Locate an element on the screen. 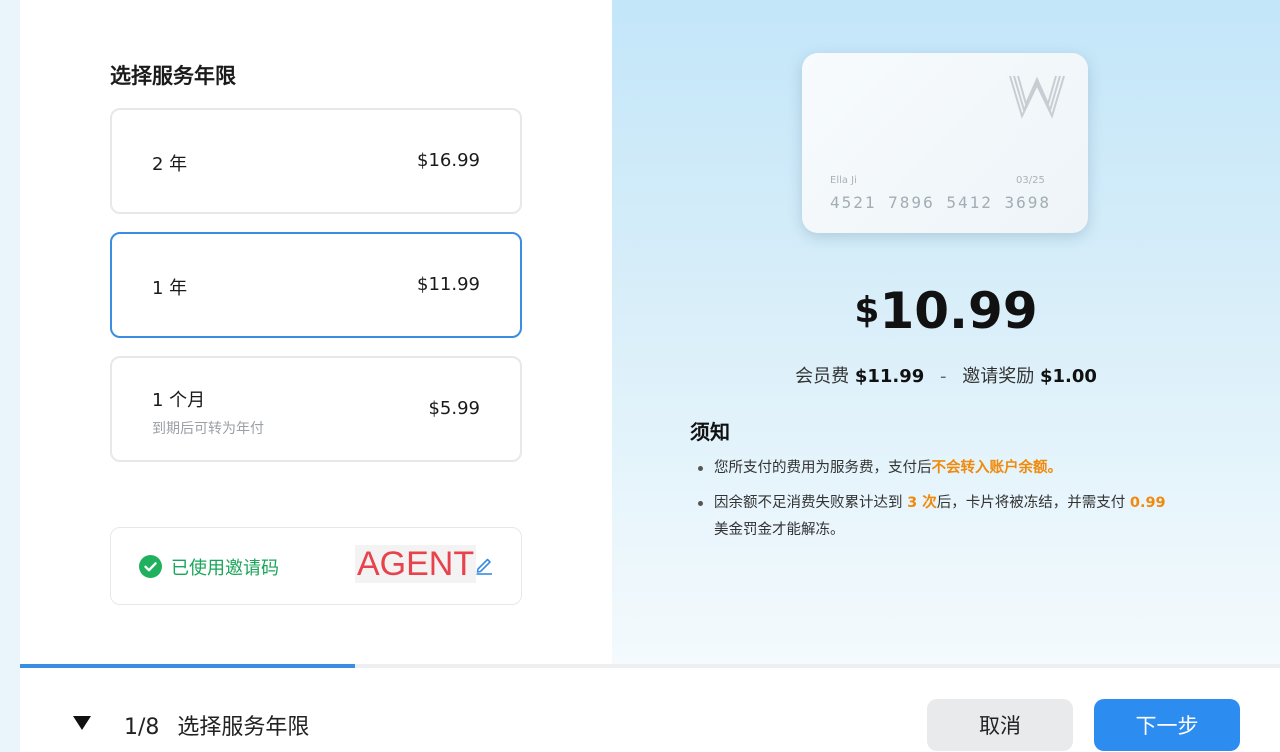  card-brand-logo is located at coordinates (1037, 97).